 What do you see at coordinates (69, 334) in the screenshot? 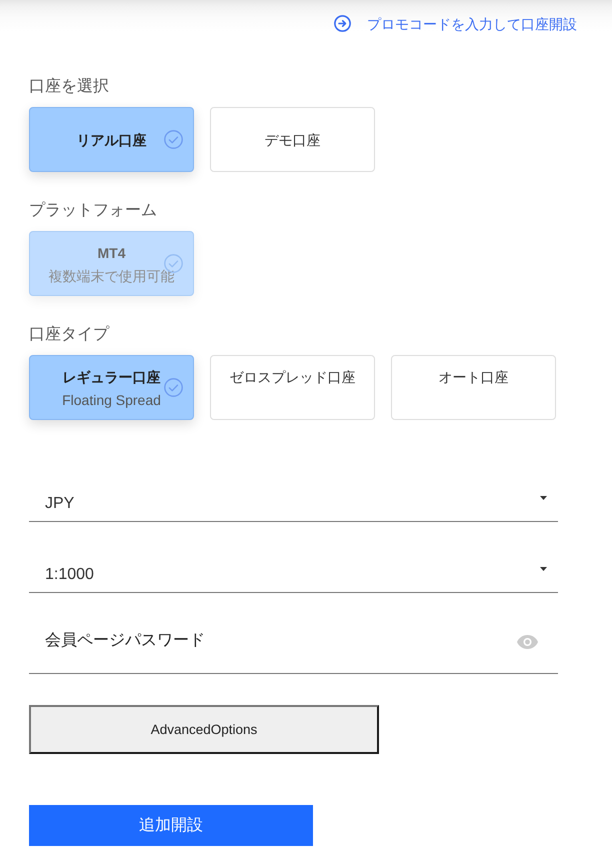
I see `section-heading: 口座タイプ` at bounding box center [69, 334].